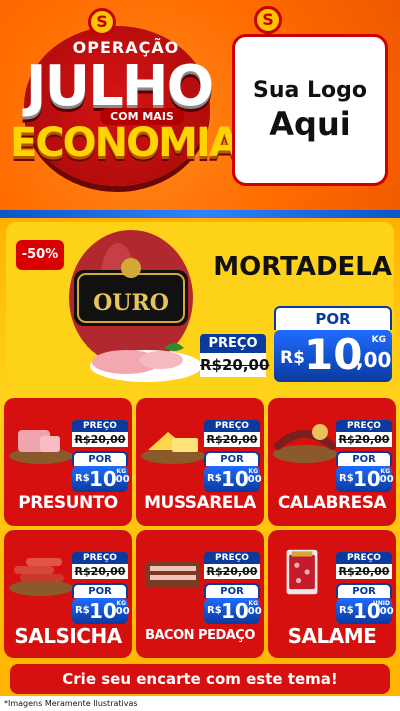 Image resolution: width=400 pixels, height=711 pixels. I want to click on product-card: PREÇO R$20,00 POR R$ 10 ,00 KG MUSSARELA, so click(200, 462).